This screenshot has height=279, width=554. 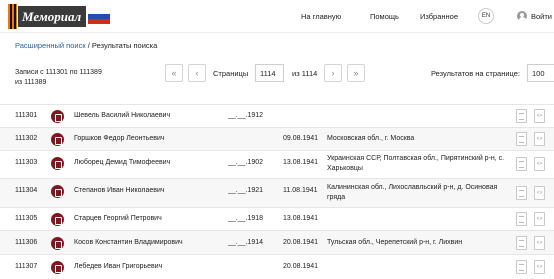 What do you see at coordinates (384, 16) in the screenshot?
I see `nav-help-link: Помощь` at bounding box center [384, 16].